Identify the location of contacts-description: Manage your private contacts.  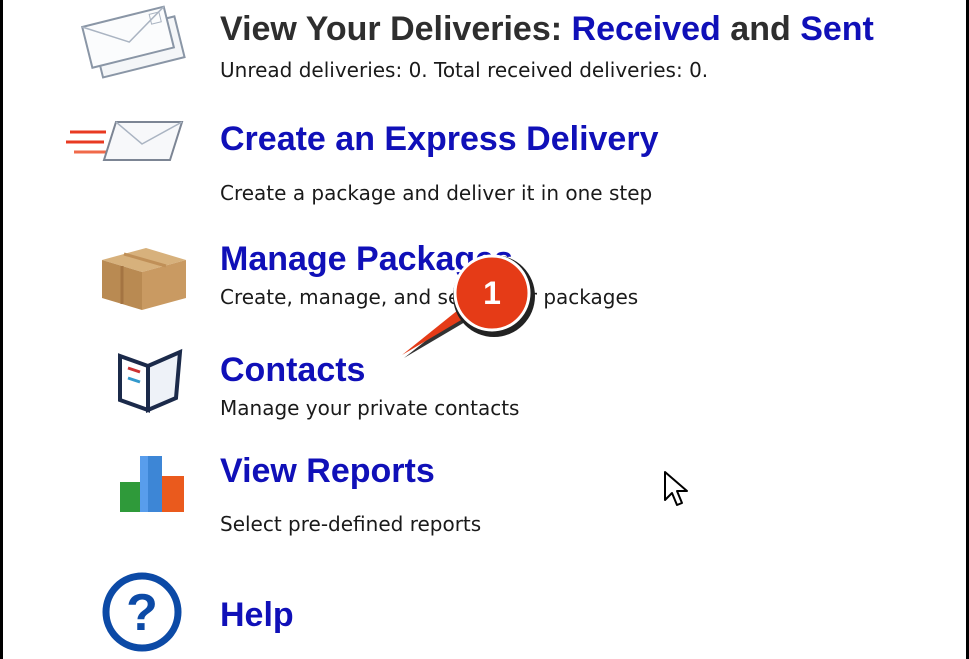
(370, 408).